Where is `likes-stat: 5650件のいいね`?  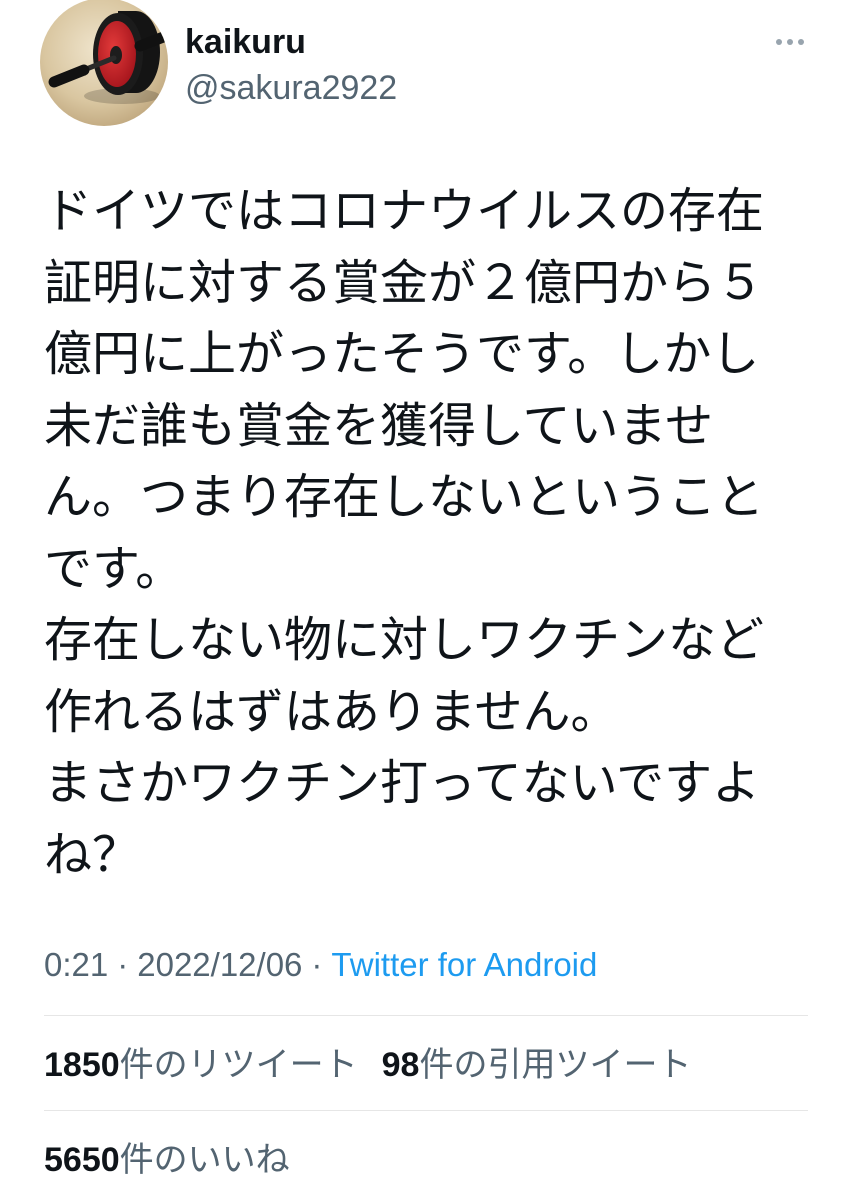
likes-stat: 5650件のいいね is located at coordinates (167, 1160).